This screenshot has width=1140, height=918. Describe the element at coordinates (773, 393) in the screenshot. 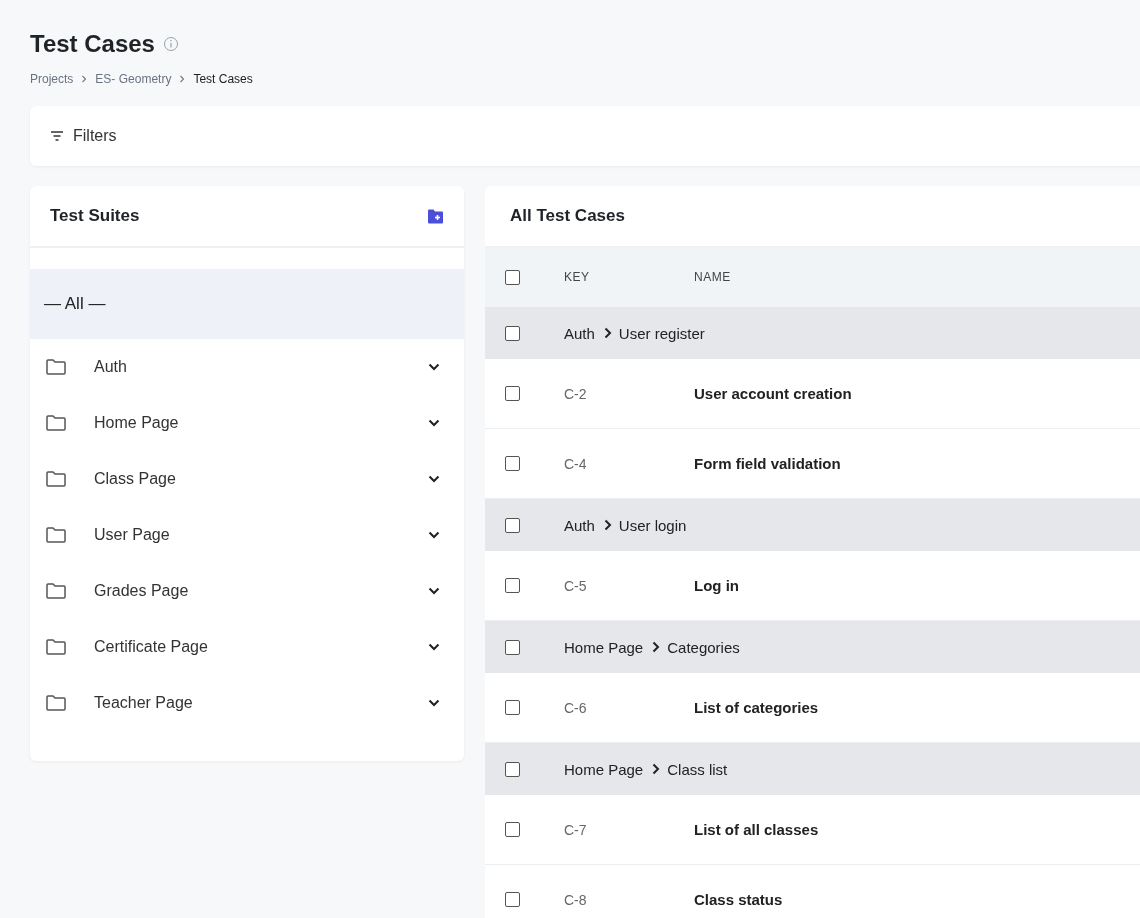

I see `case-name: User account creation` at that location.